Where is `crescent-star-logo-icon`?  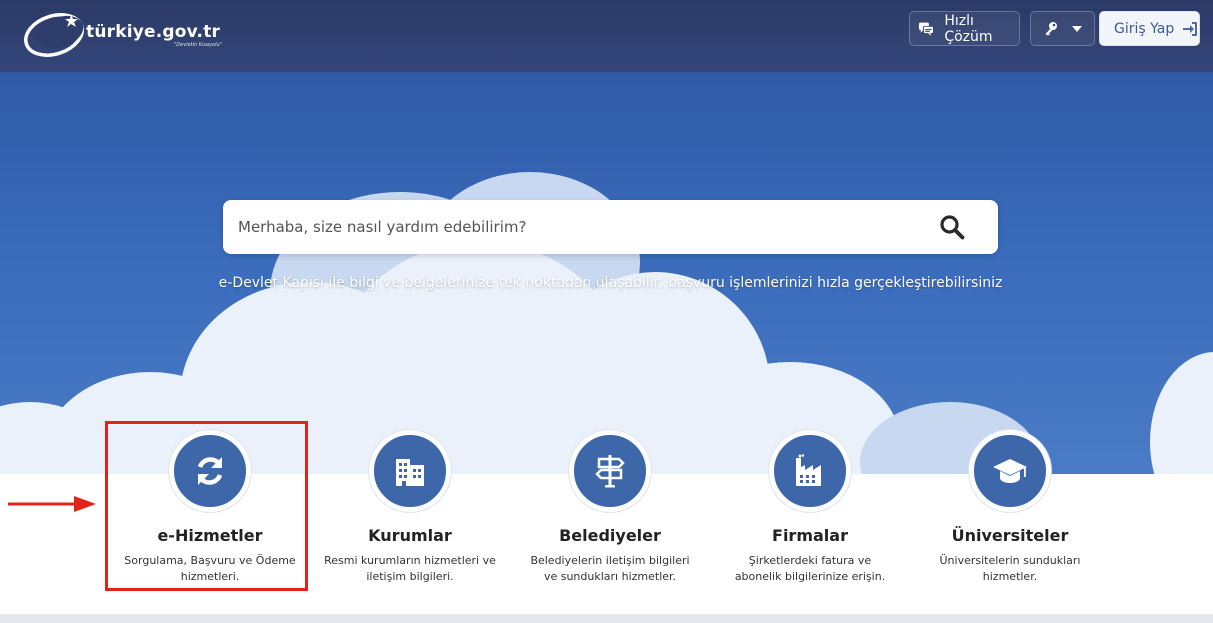 crescent-star-logo-icon is located at coordinates (54, 35).